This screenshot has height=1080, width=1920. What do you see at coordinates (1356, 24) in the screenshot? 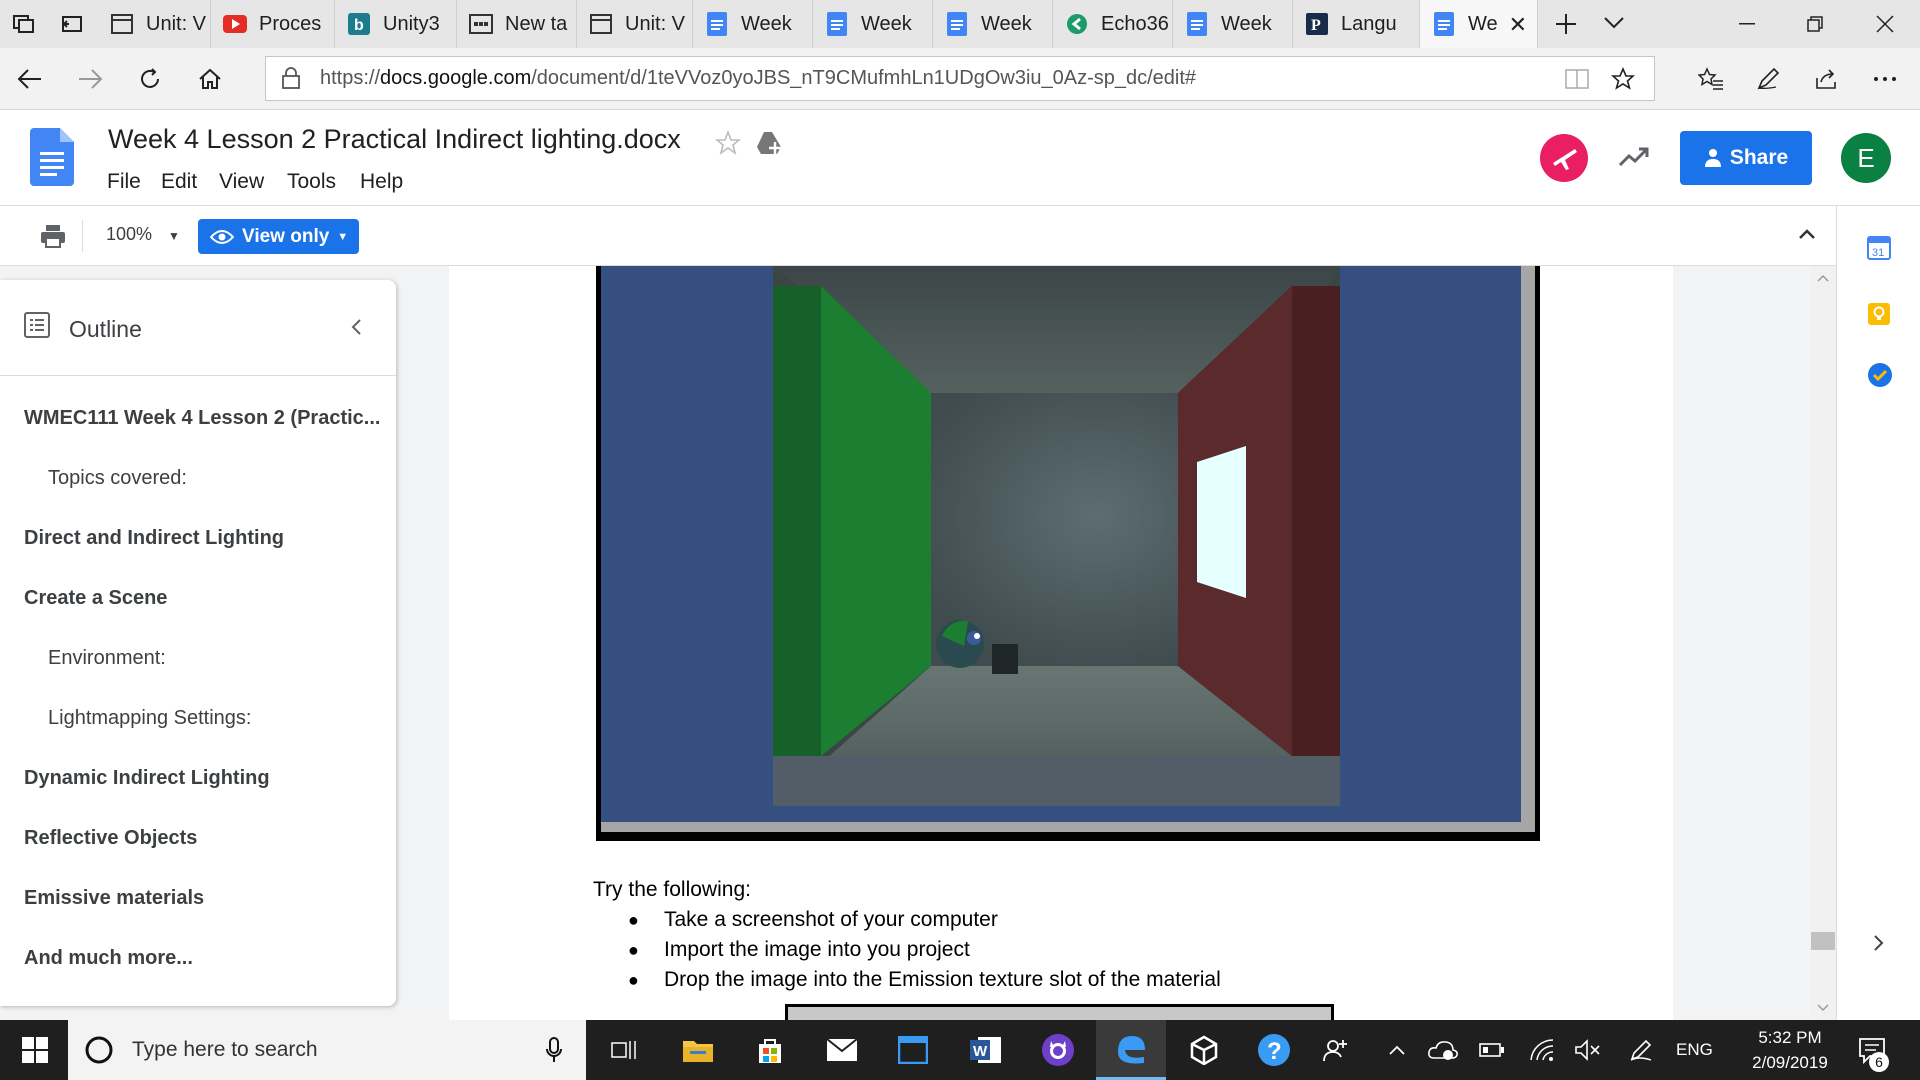
I see `browser-tab: P Langu` at bounding box center [1356, 24].